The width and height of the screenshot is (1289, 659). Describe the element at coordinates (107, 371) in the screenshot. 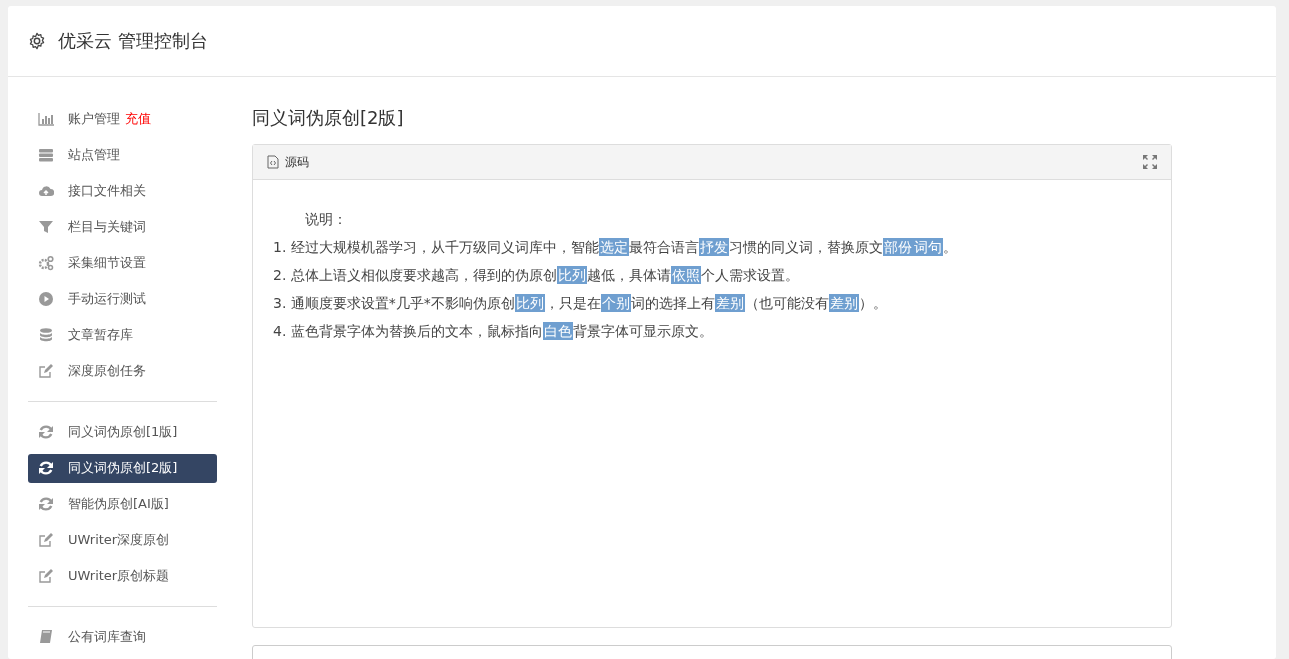

I see `sidebar-label: 深度原创任务` at that location.